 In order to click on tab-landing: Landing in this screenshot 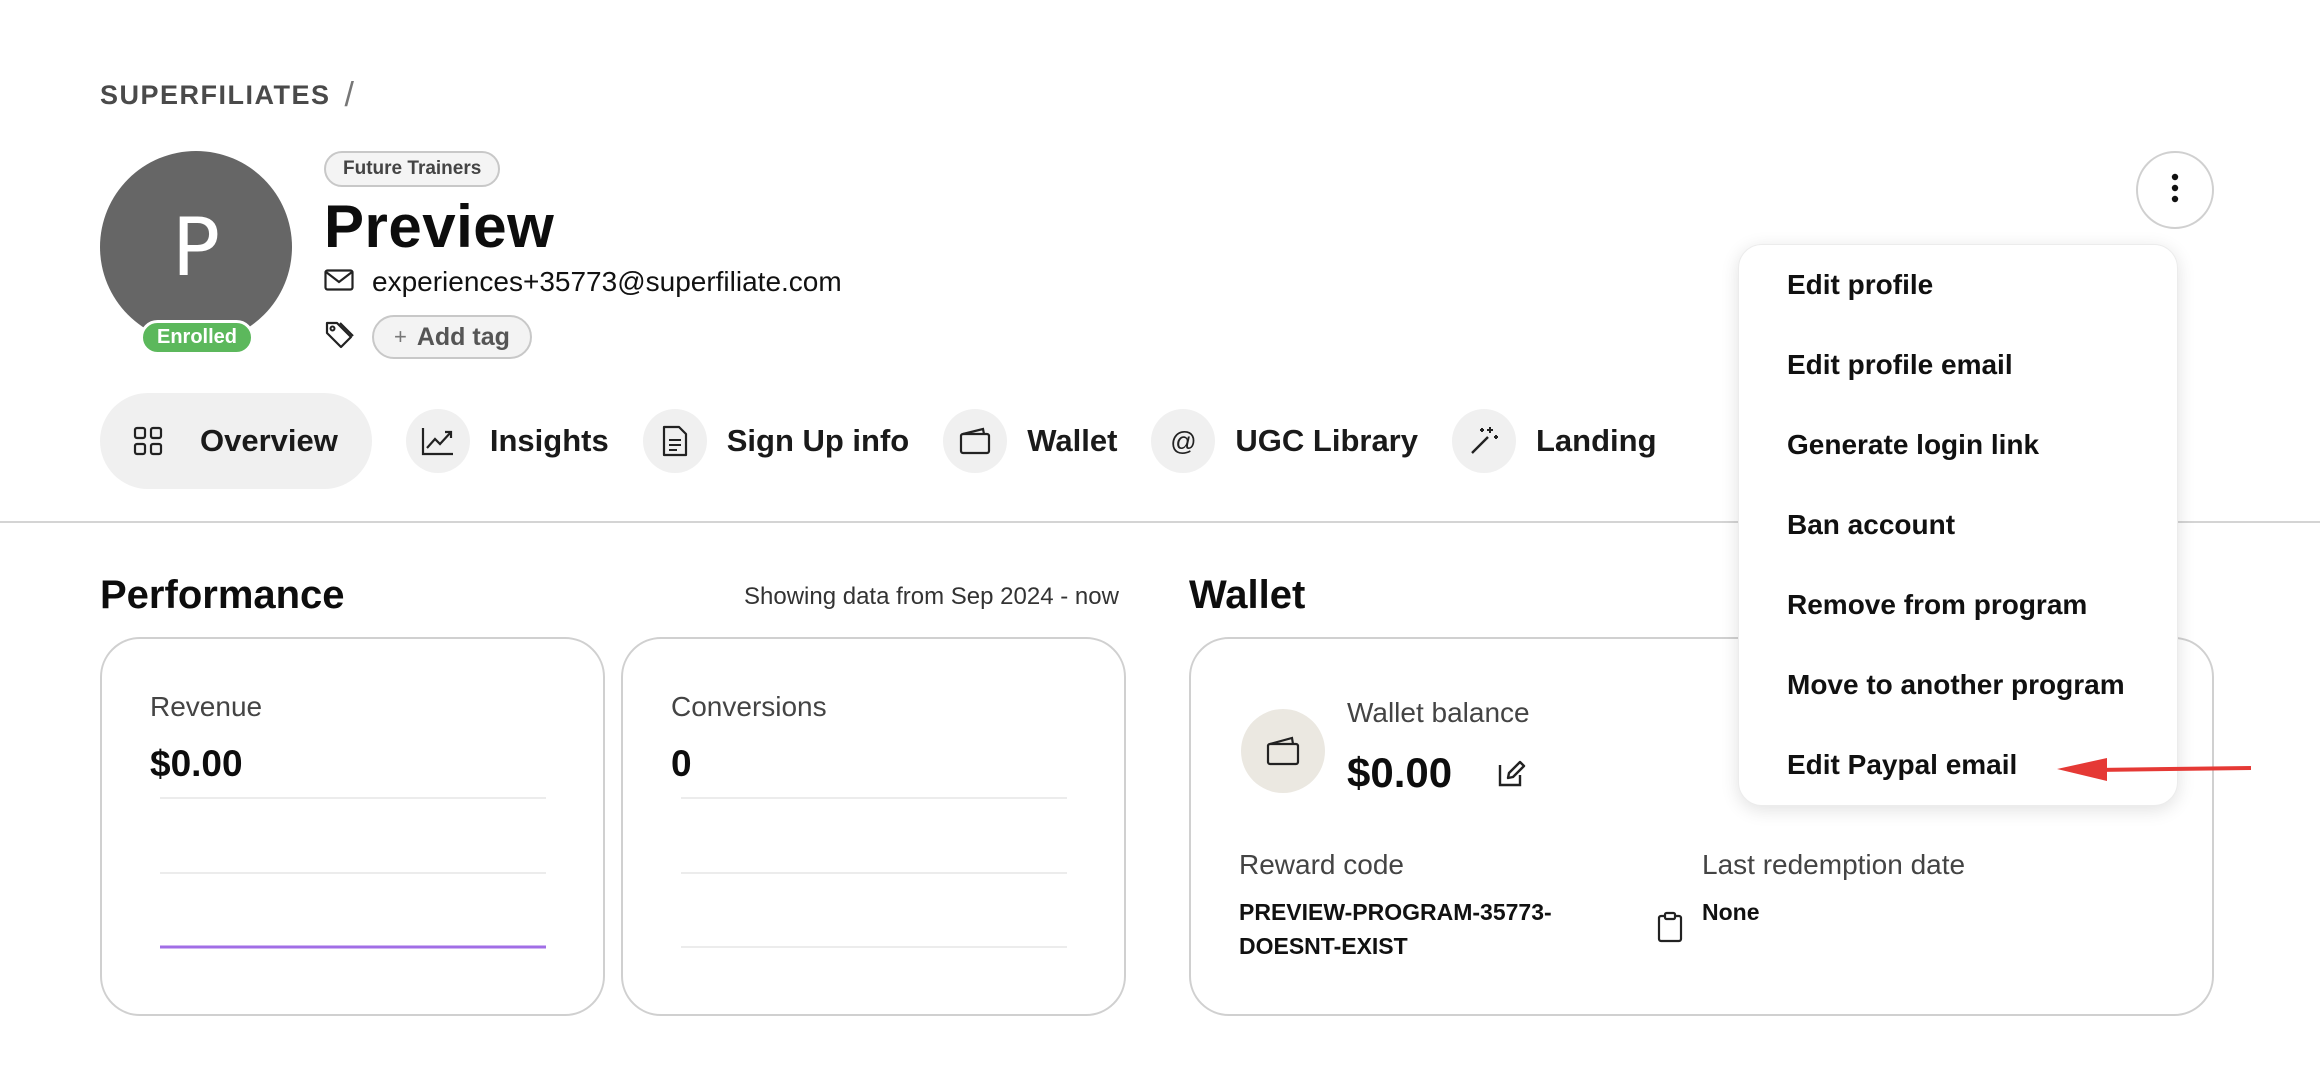, I will do `click(1568, 441)`.